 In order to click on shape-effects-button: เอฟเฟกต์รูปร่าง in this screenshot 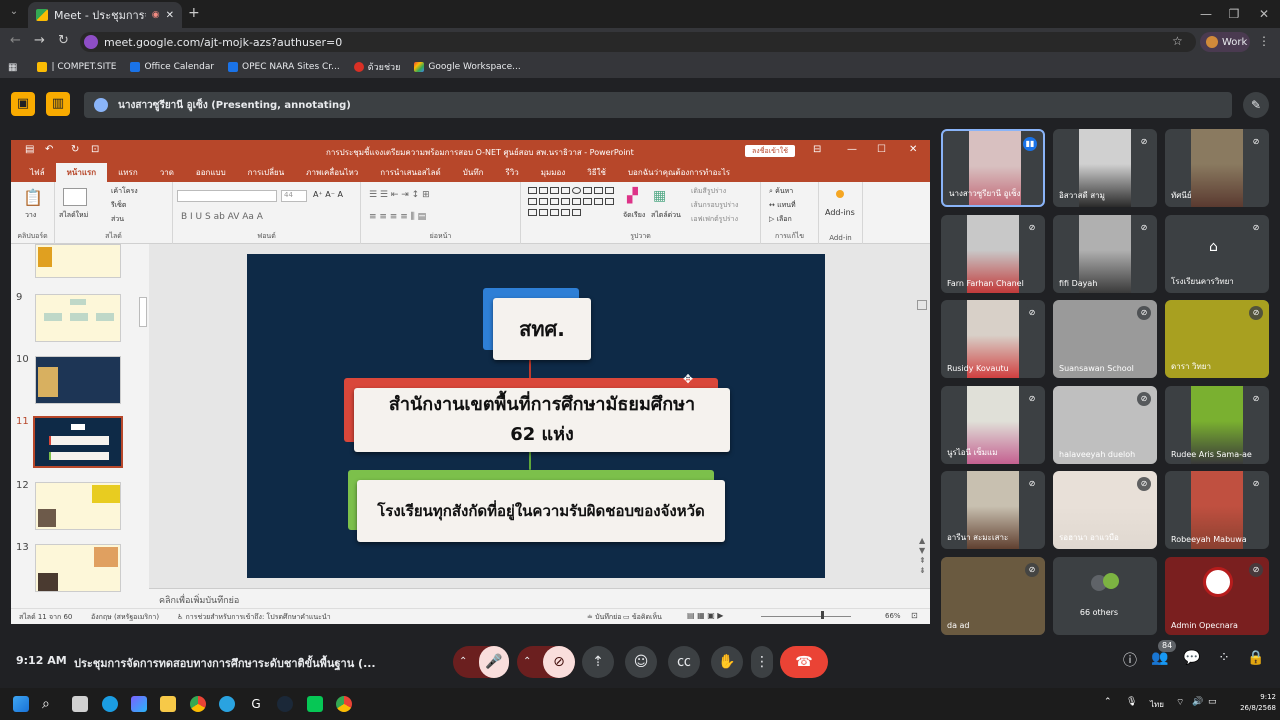, I will do `click(714, 219)`.